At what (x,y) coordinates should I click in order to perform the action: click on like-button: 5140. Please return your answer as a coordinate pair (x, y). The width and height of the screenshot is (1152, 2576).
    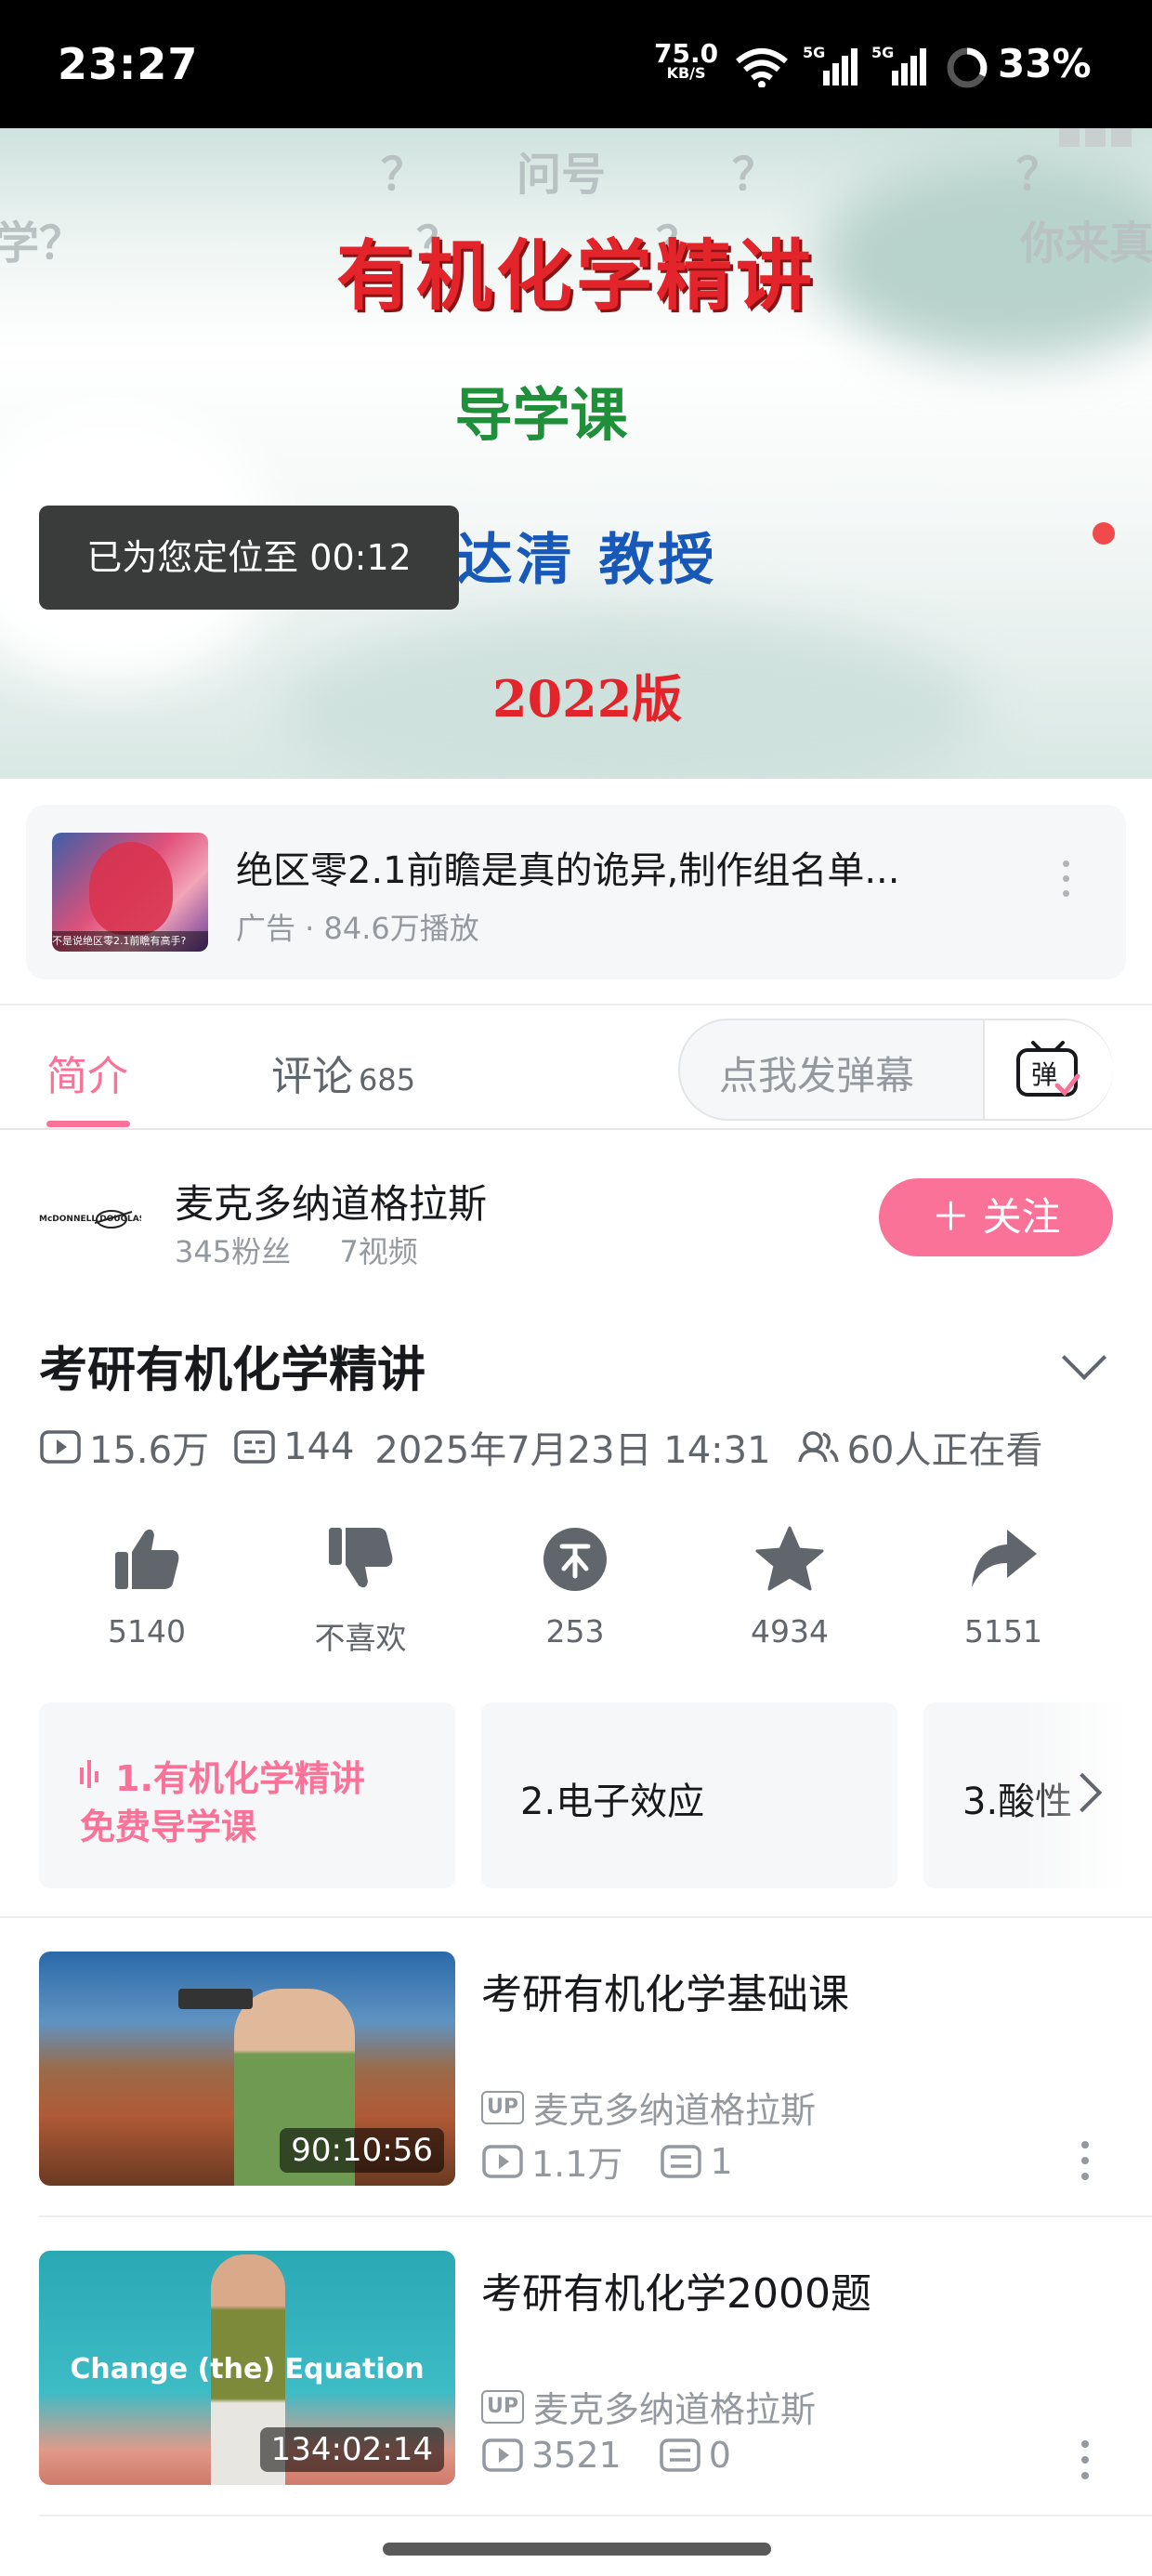
    Looking at the image, I should click on (146, 1586).